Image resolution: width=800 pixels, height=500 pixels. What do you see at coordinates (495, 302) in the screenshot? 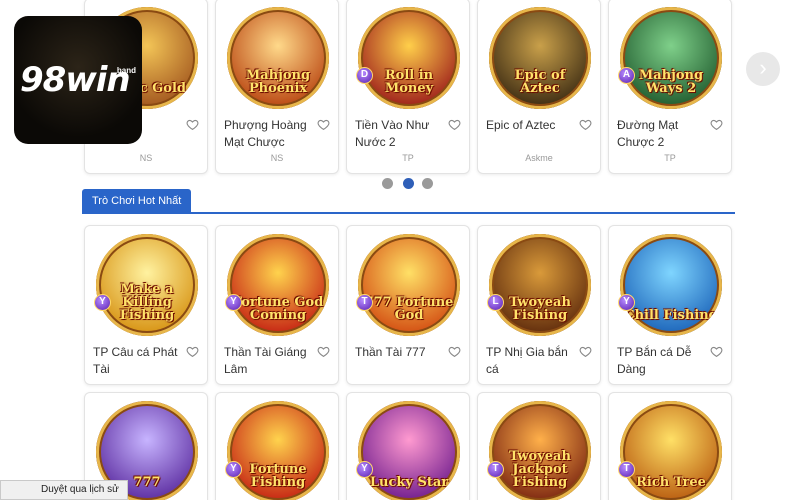
I see `provider-letter-badge: L` at bounding box center [495, 302].